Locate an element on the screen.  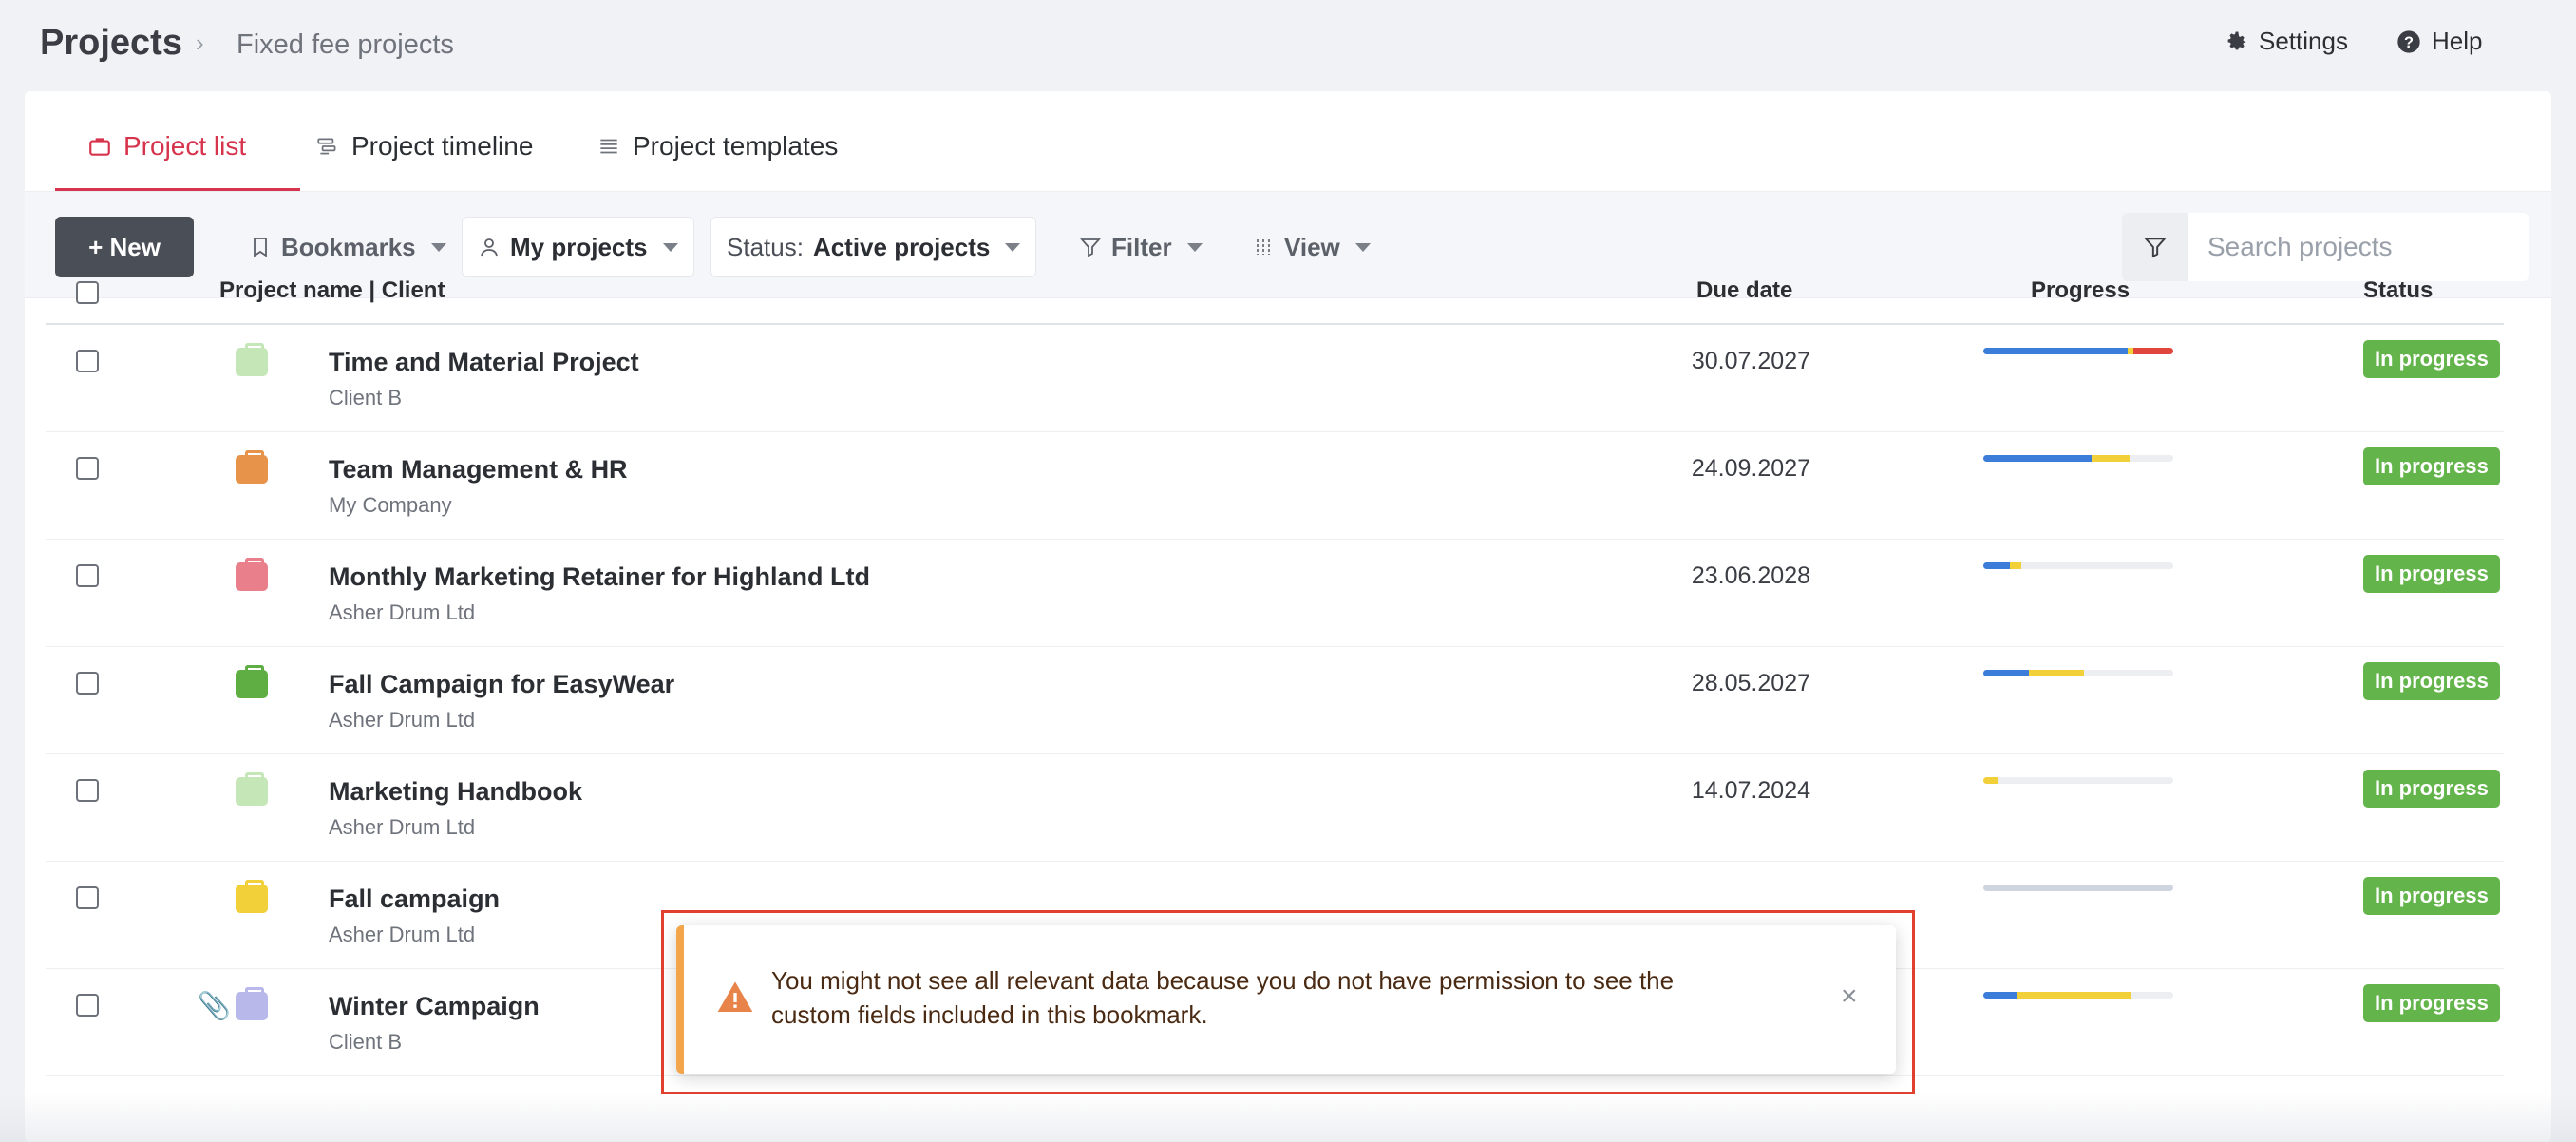
help-icon: ? is located at coordinates (2408, 41).